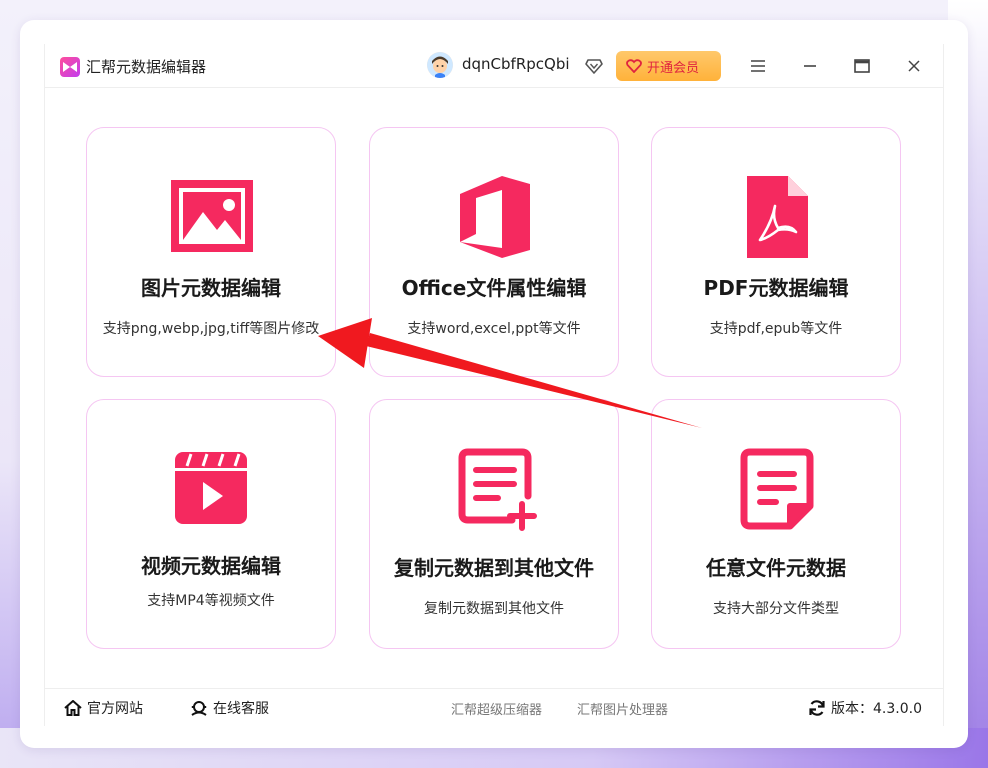 The width and height of the screenshot is (988, 768). I want to click on card-copy-metadata: 复制元数据到其他文件 复制元数据到其他文件, so click(494, 524).